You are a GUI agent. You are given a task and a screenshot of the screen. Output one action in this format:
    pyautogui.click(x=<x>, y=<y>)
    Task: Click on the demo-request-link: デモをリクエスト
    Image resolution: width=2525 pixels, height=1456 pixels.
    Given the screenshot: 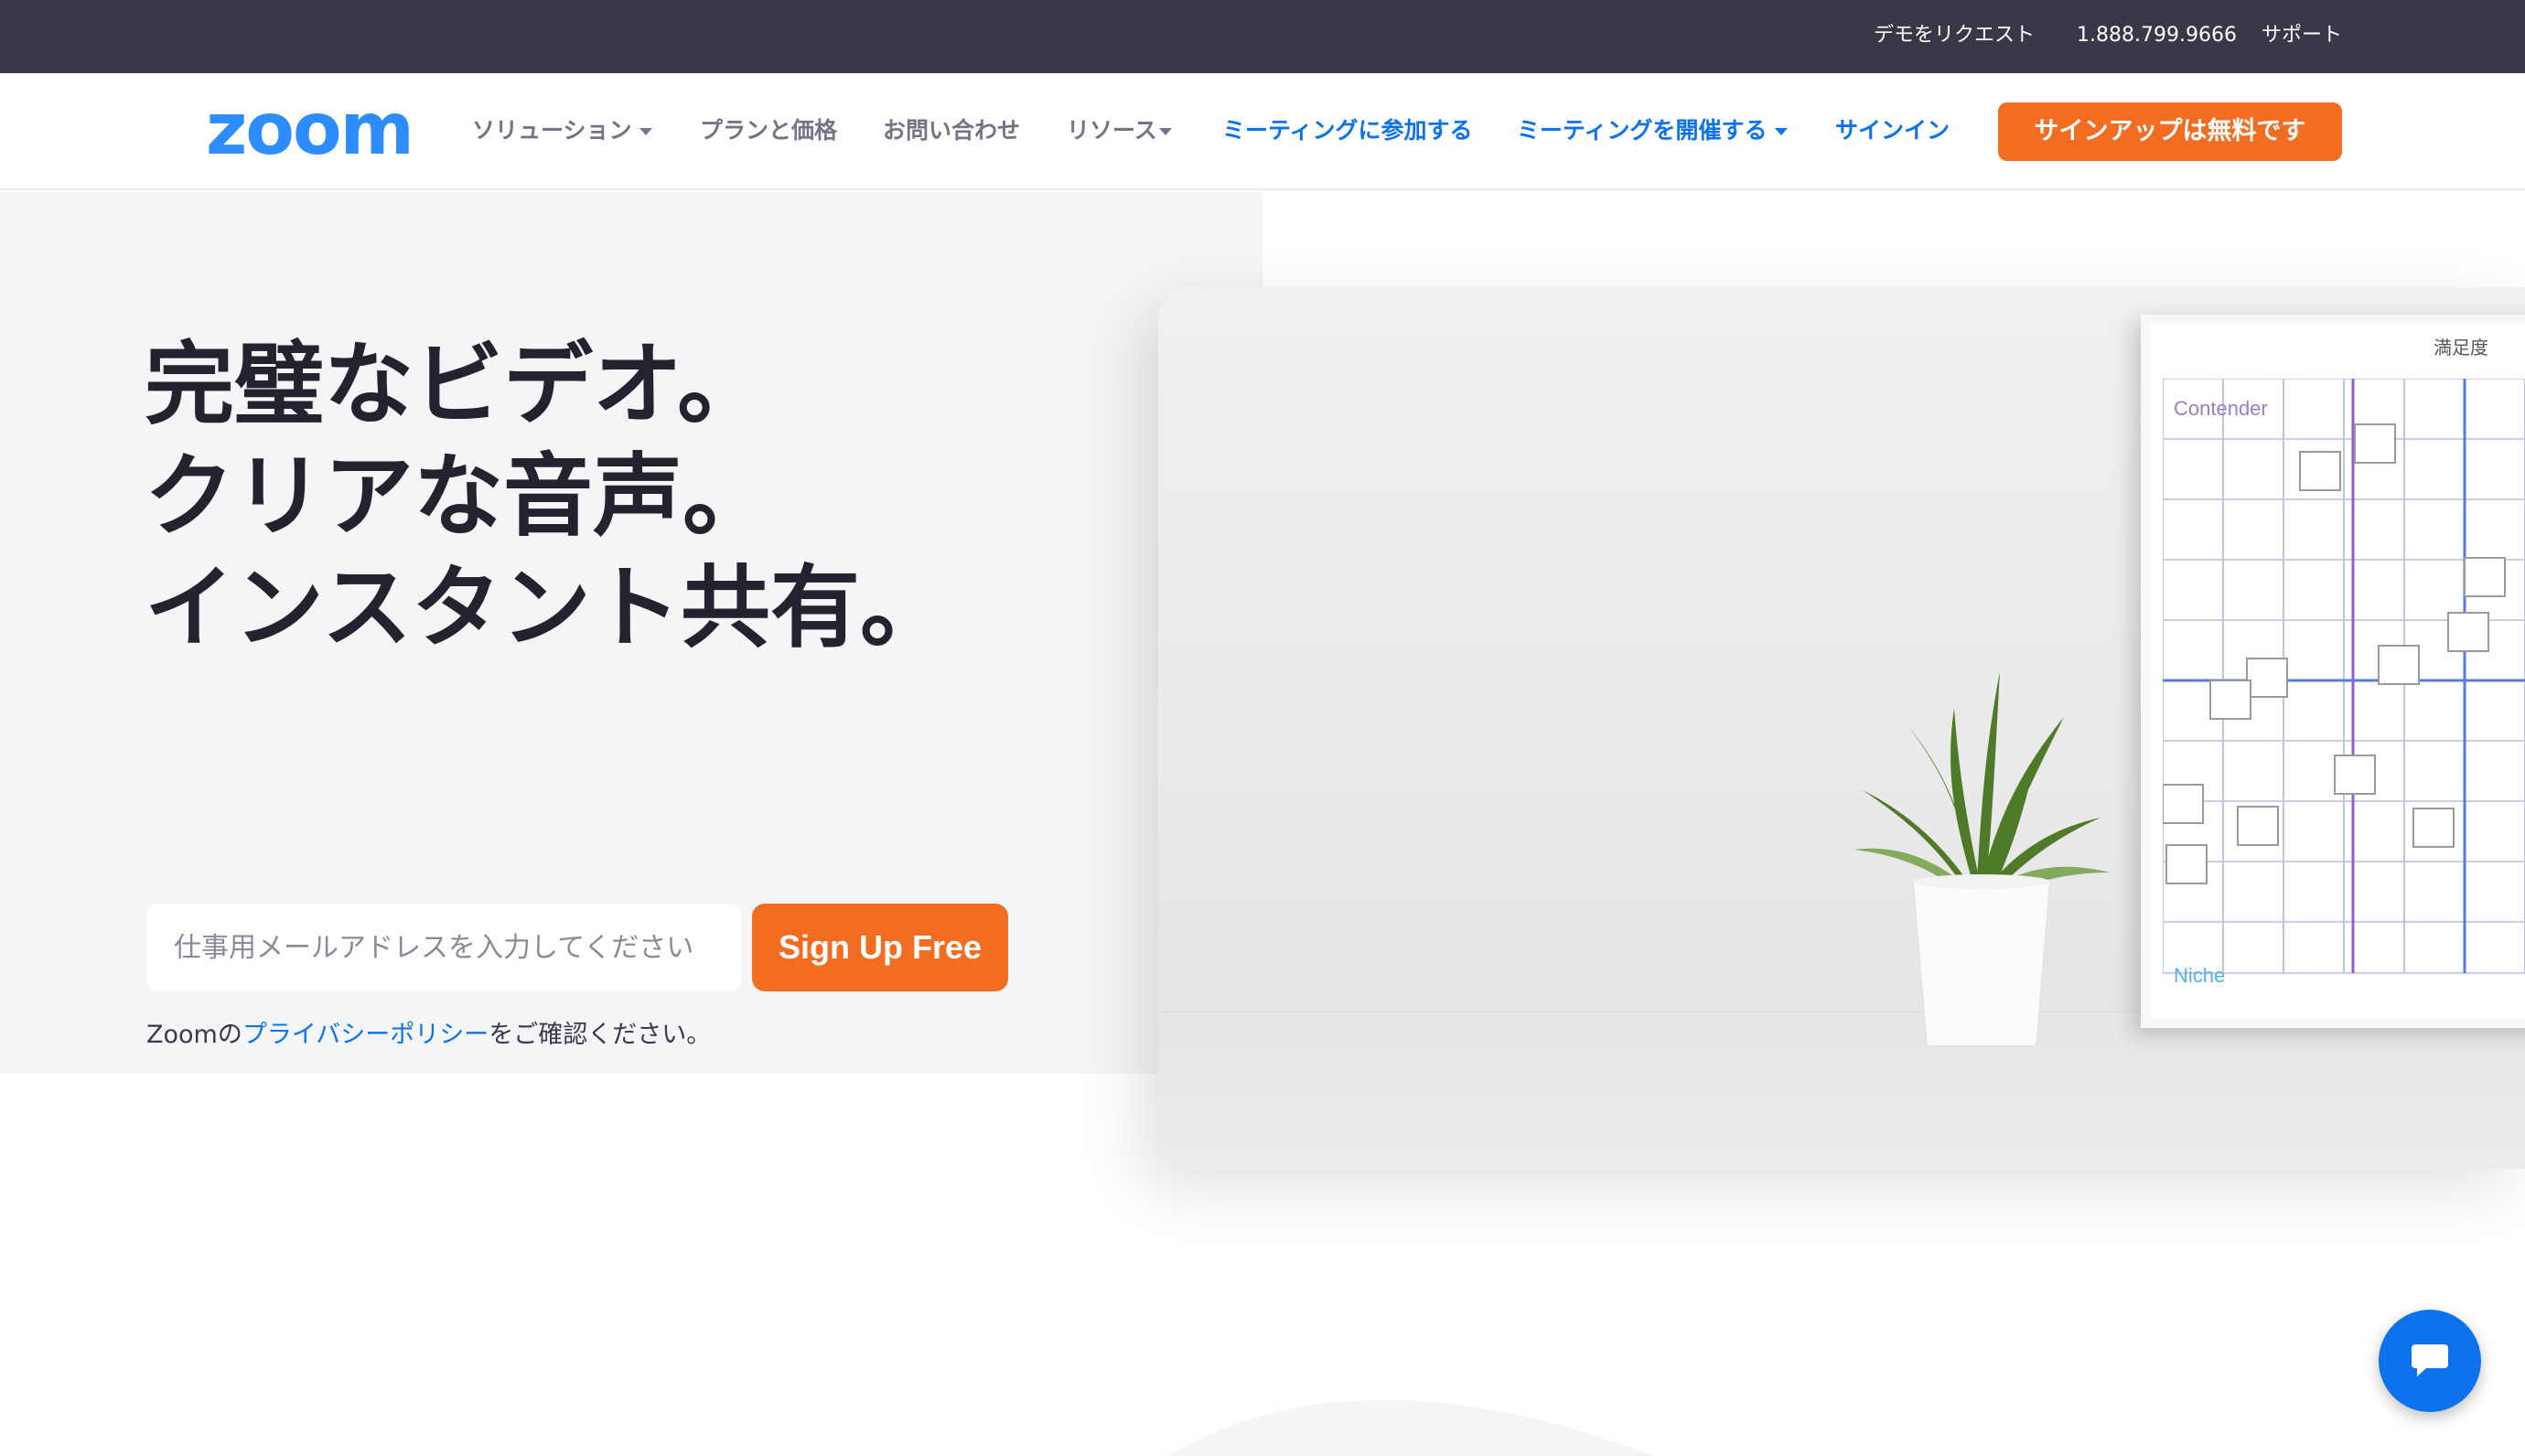 What is the action you would take?
    pyautogui.click(x=1954, y=35)
    